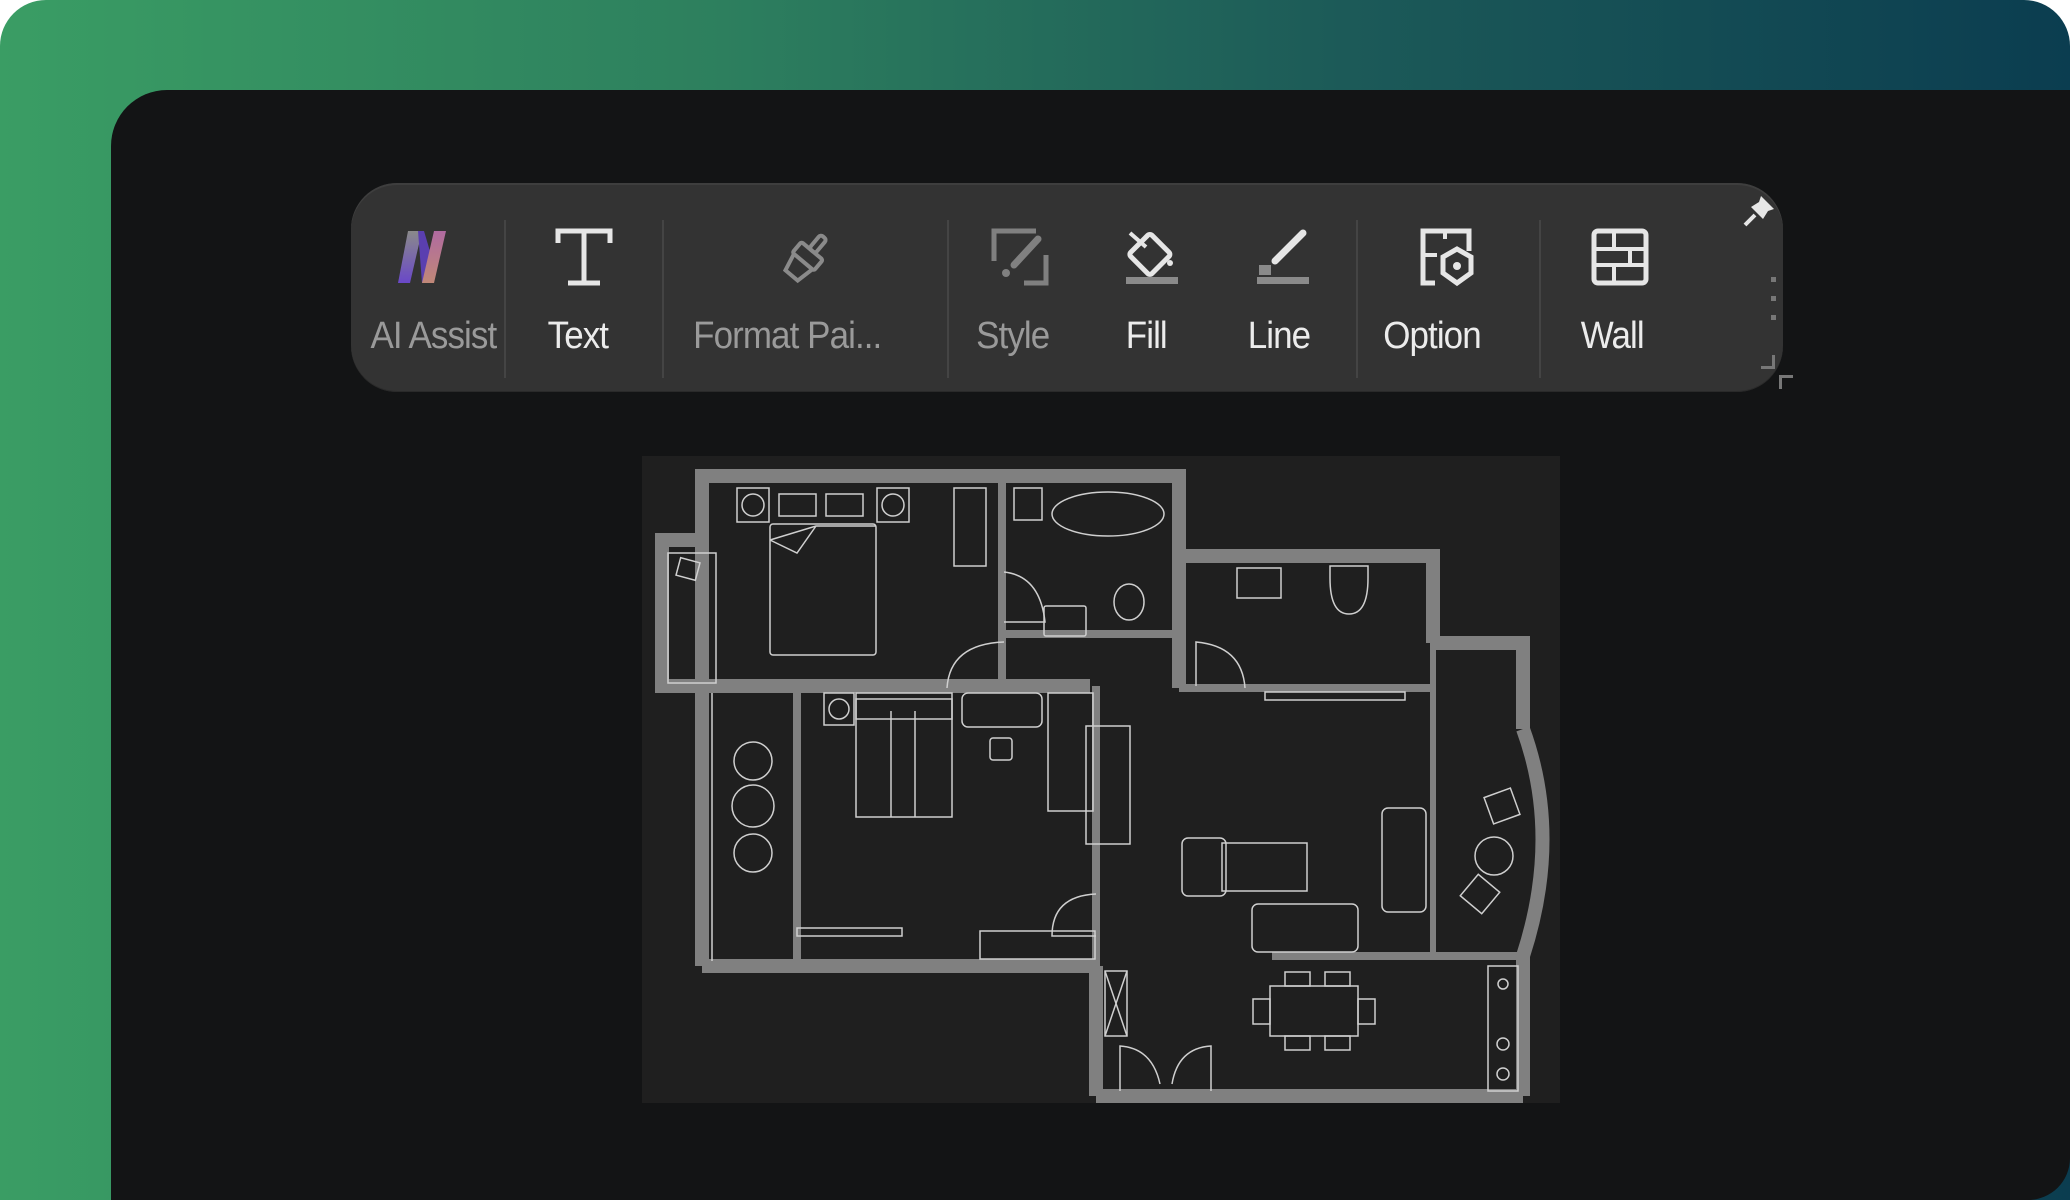 This screenshot has height=1200, width=2070. I want to click on tool-fill: Fill, so click(1152, 287).